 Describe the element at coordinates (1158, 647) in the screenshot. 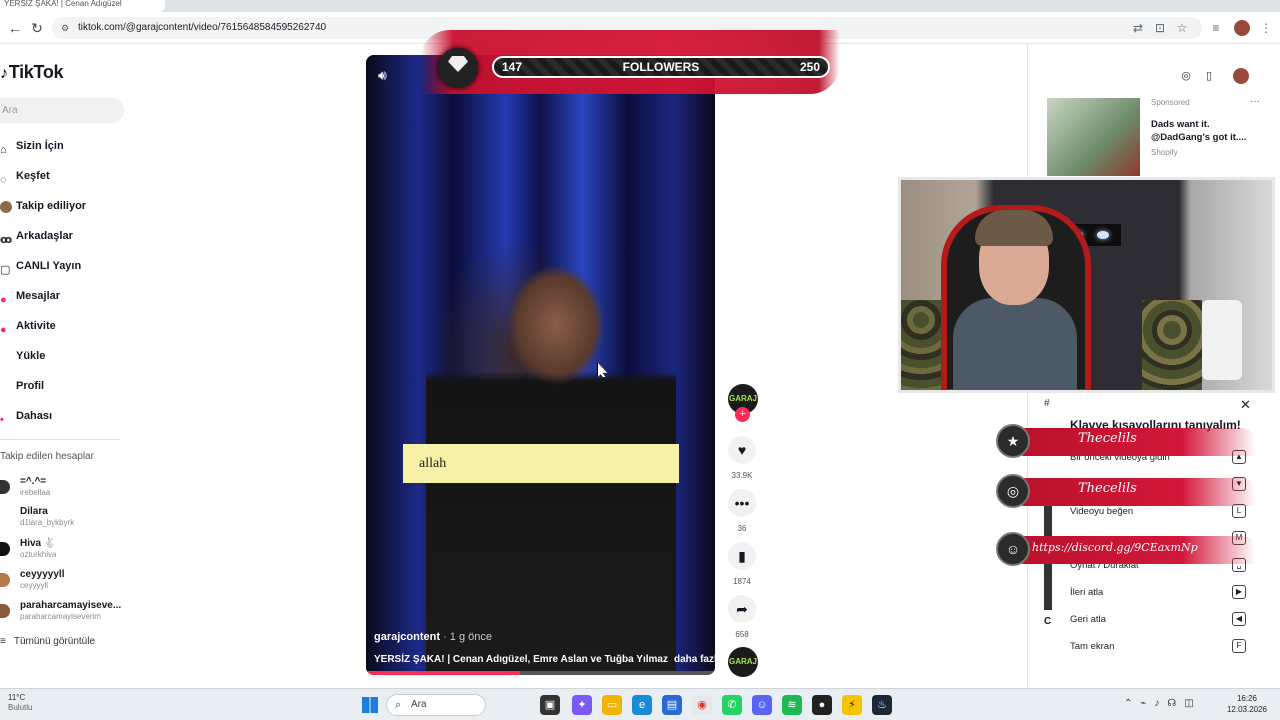

I see `shortcut-row: Tam ekran F` at that location.